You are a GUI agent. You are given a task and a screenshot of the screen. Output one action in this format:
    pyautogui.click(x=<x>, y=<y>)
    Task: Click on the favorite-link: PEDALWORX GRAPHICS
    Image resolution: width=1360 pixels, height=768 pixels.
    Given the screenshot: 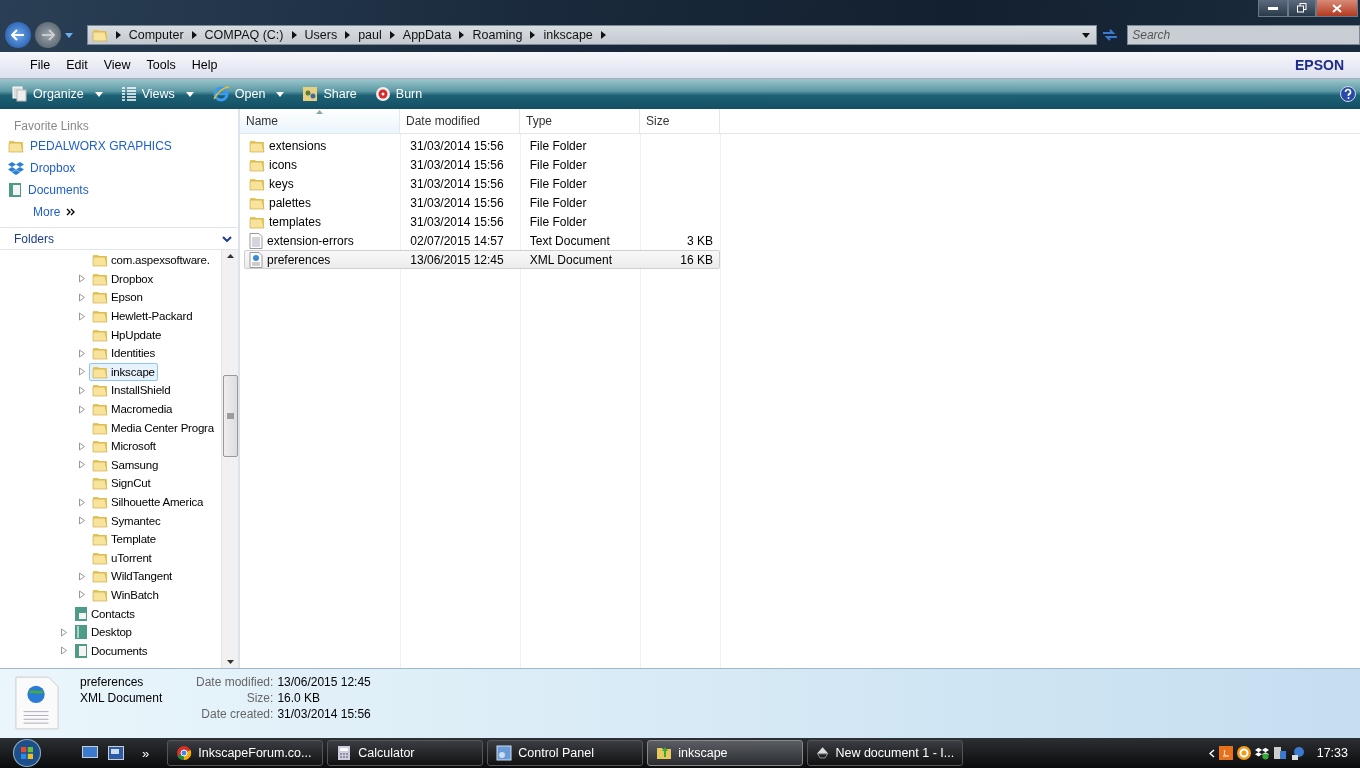 What is the action you would take?
    pyautogui.click(x=119, y=146)
    